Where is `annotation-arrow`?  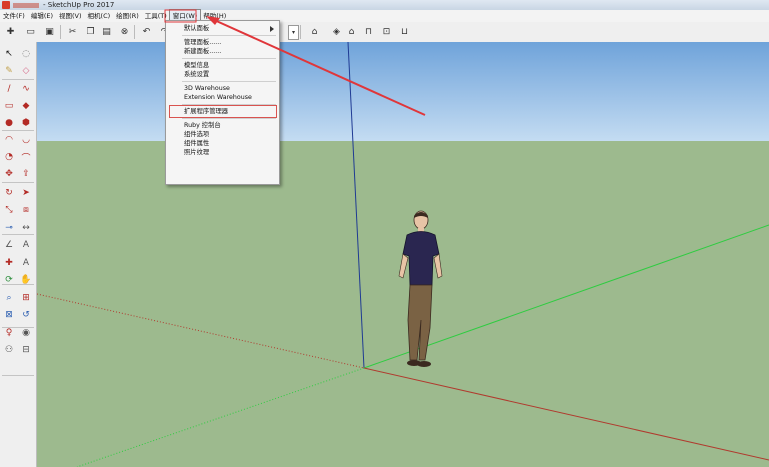
annotation-arrow is located at coordinates (318, 67).